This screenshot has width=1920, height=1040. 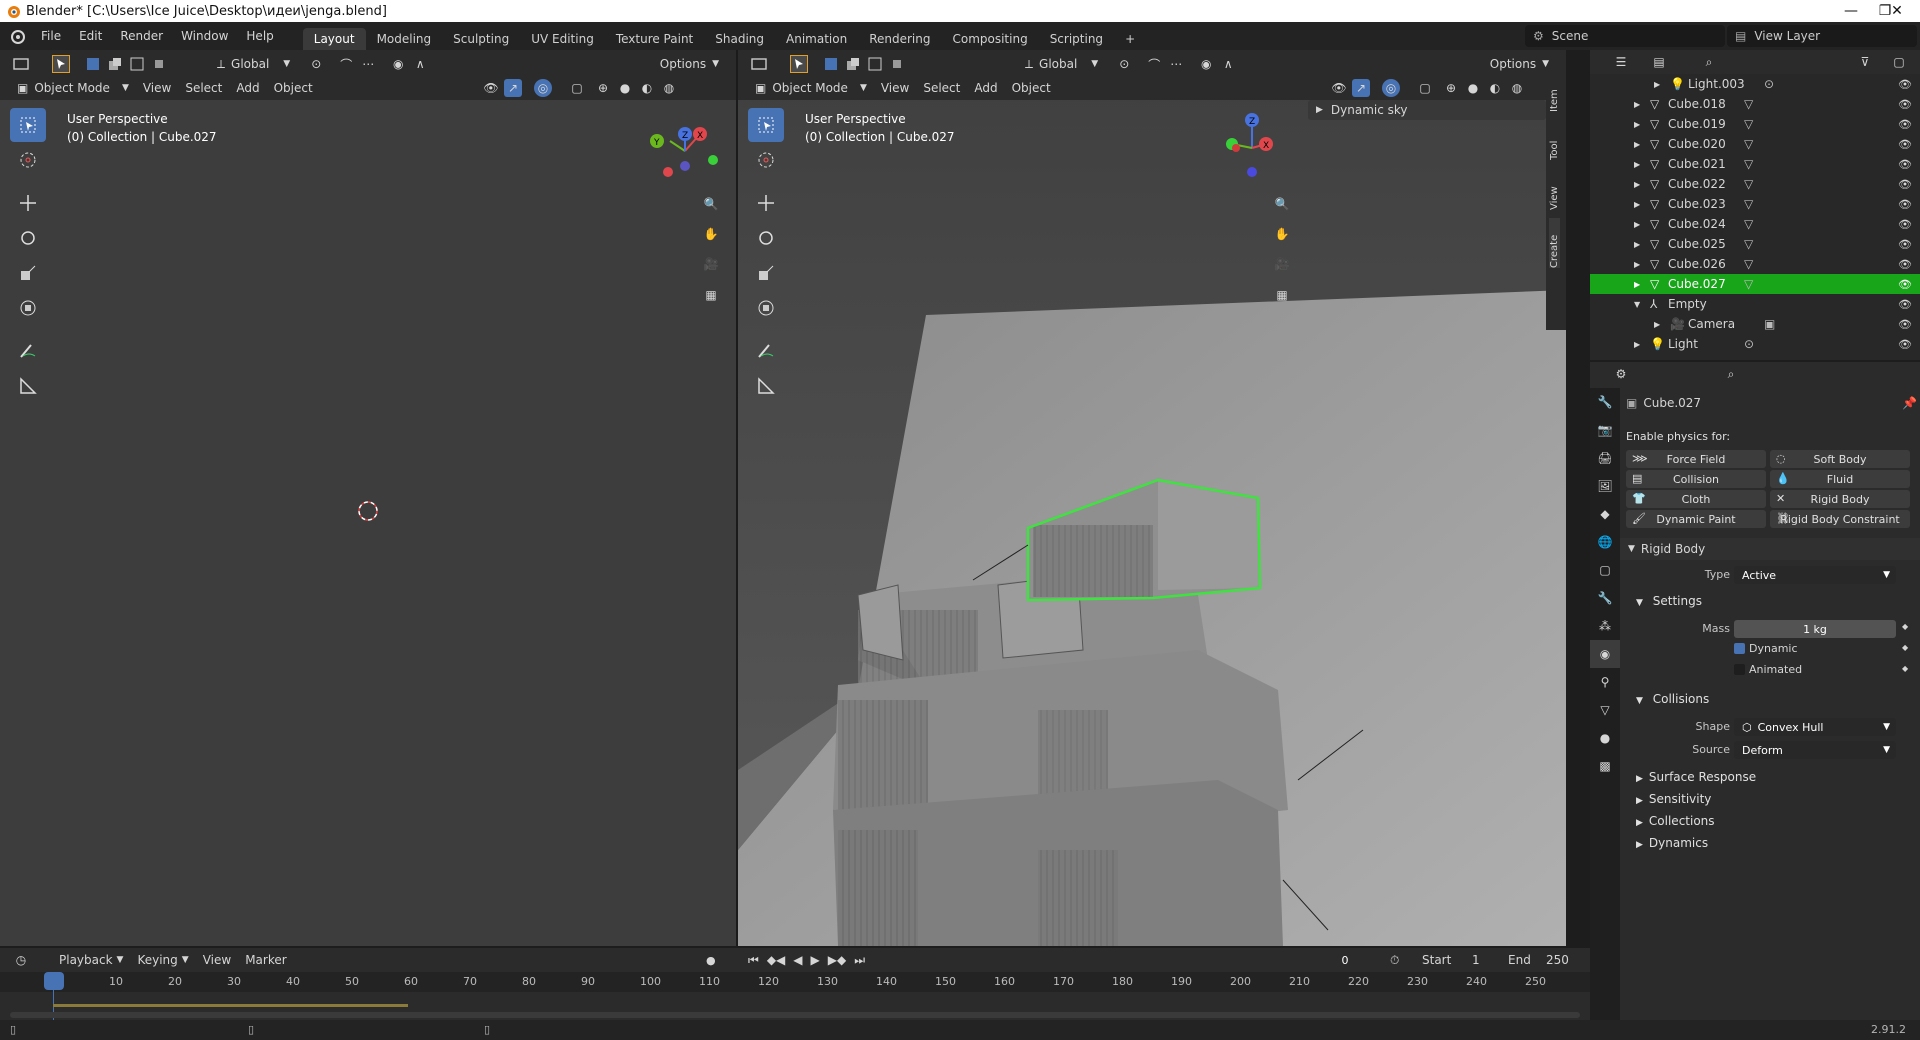 I want to click on proportional-edit-icon: ◉, so click(x=1206, y=64).